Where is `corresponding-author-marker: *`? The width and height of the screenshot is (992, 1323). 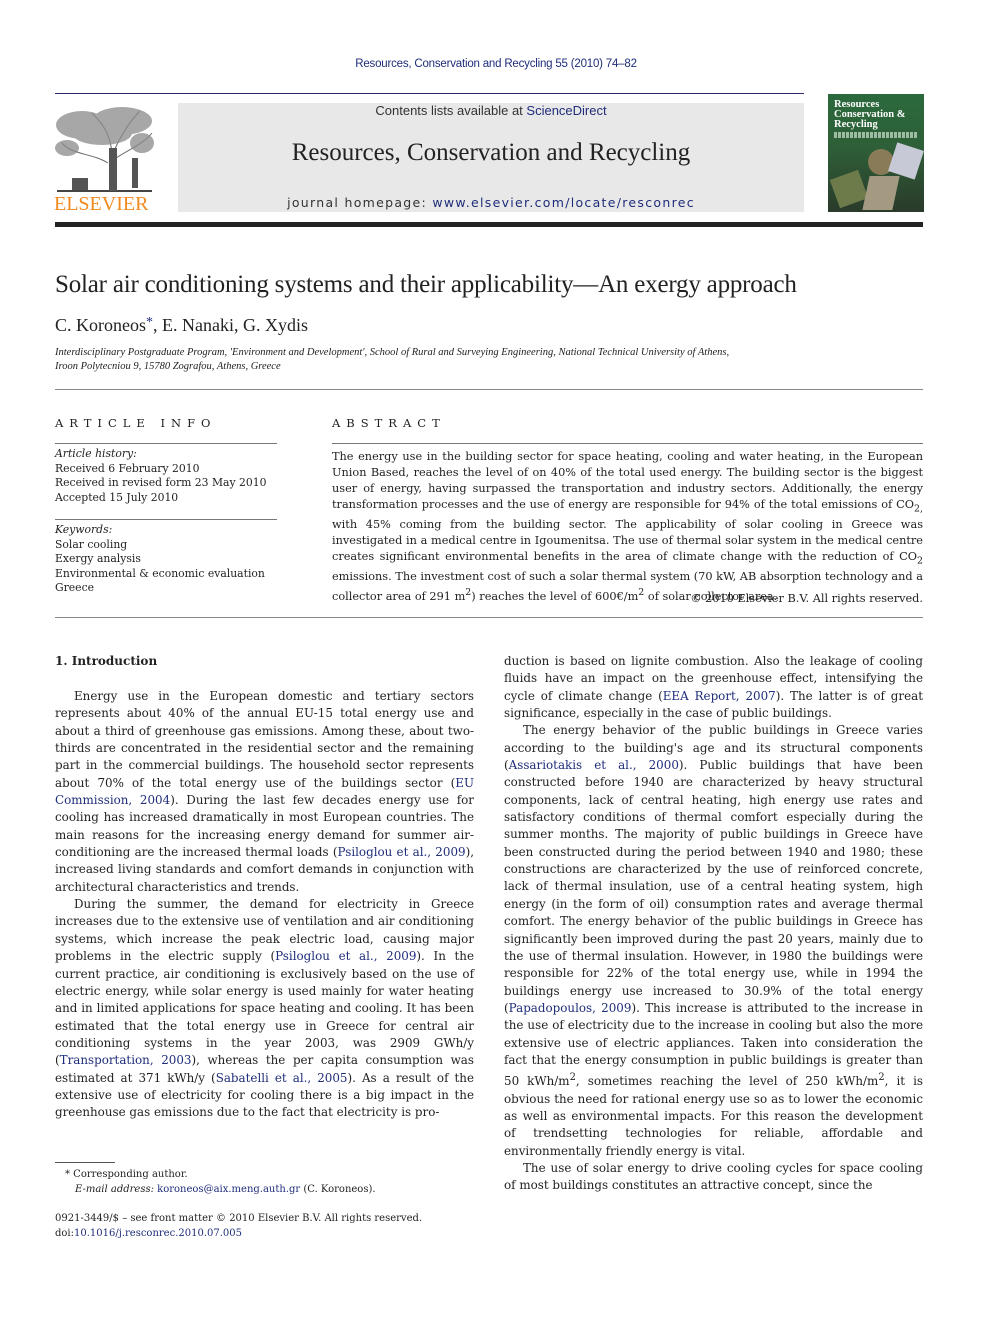
corresponding-author-marker: * is located at coordinates (149, 322).